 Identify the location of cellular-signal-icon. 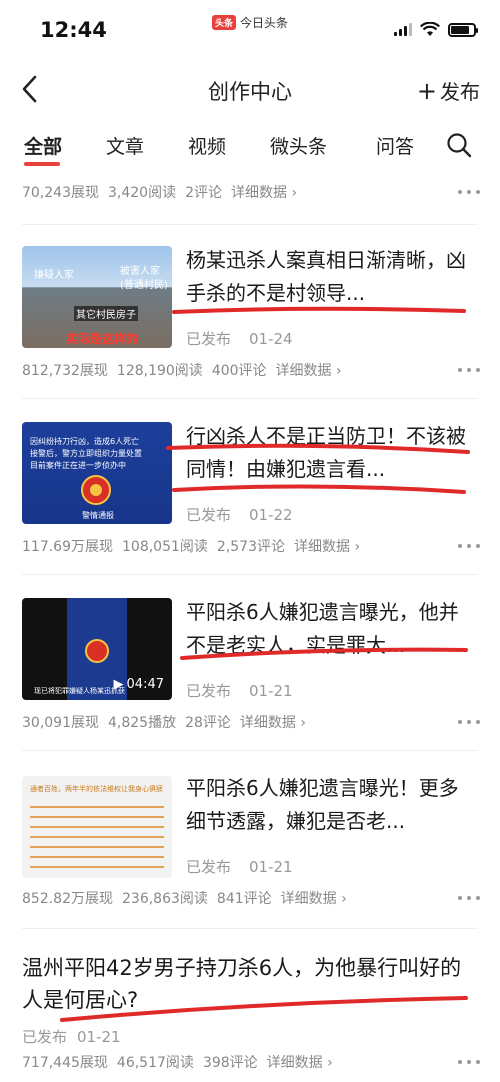
(403, 29).